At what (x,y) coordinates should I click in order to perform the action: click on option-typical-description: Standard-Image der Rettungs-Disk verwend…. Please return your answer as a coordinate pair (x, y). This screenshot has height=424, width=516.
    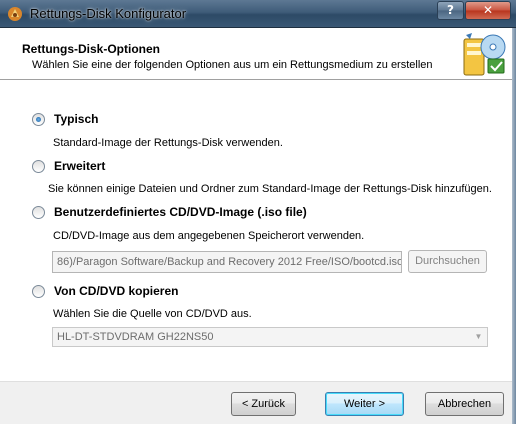
    Looking at the image, I should click on (168, 143).